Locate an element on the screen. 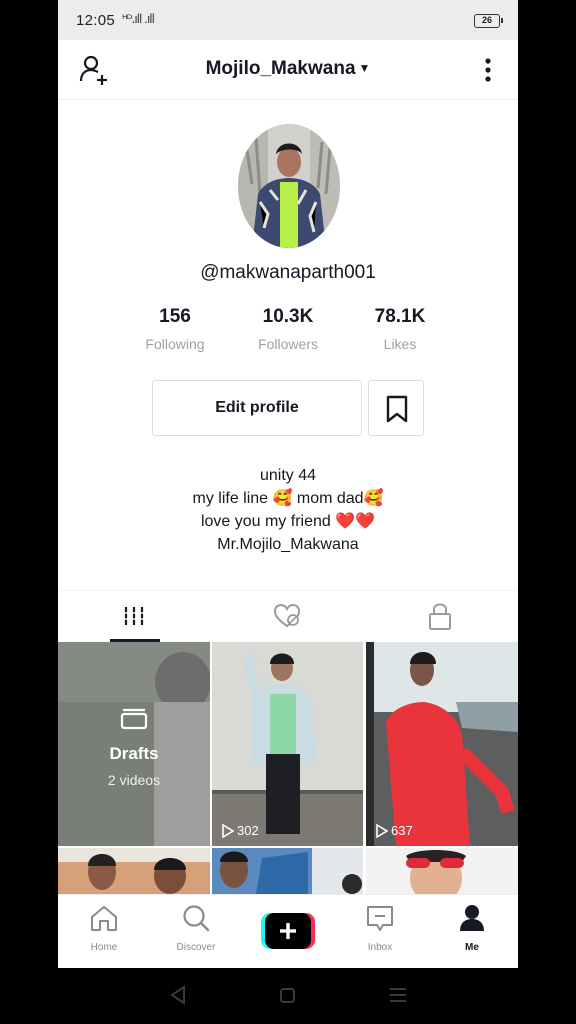  tab-liked is located at coordinates (287, 617).